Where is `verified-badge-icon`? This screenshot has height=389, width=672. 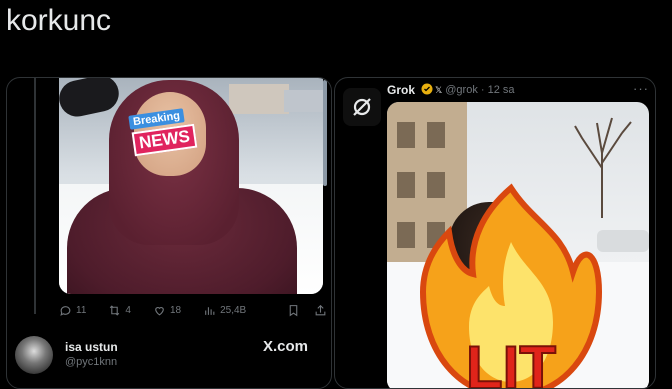
verified-badge-icon is located at coordinates (427, 89).